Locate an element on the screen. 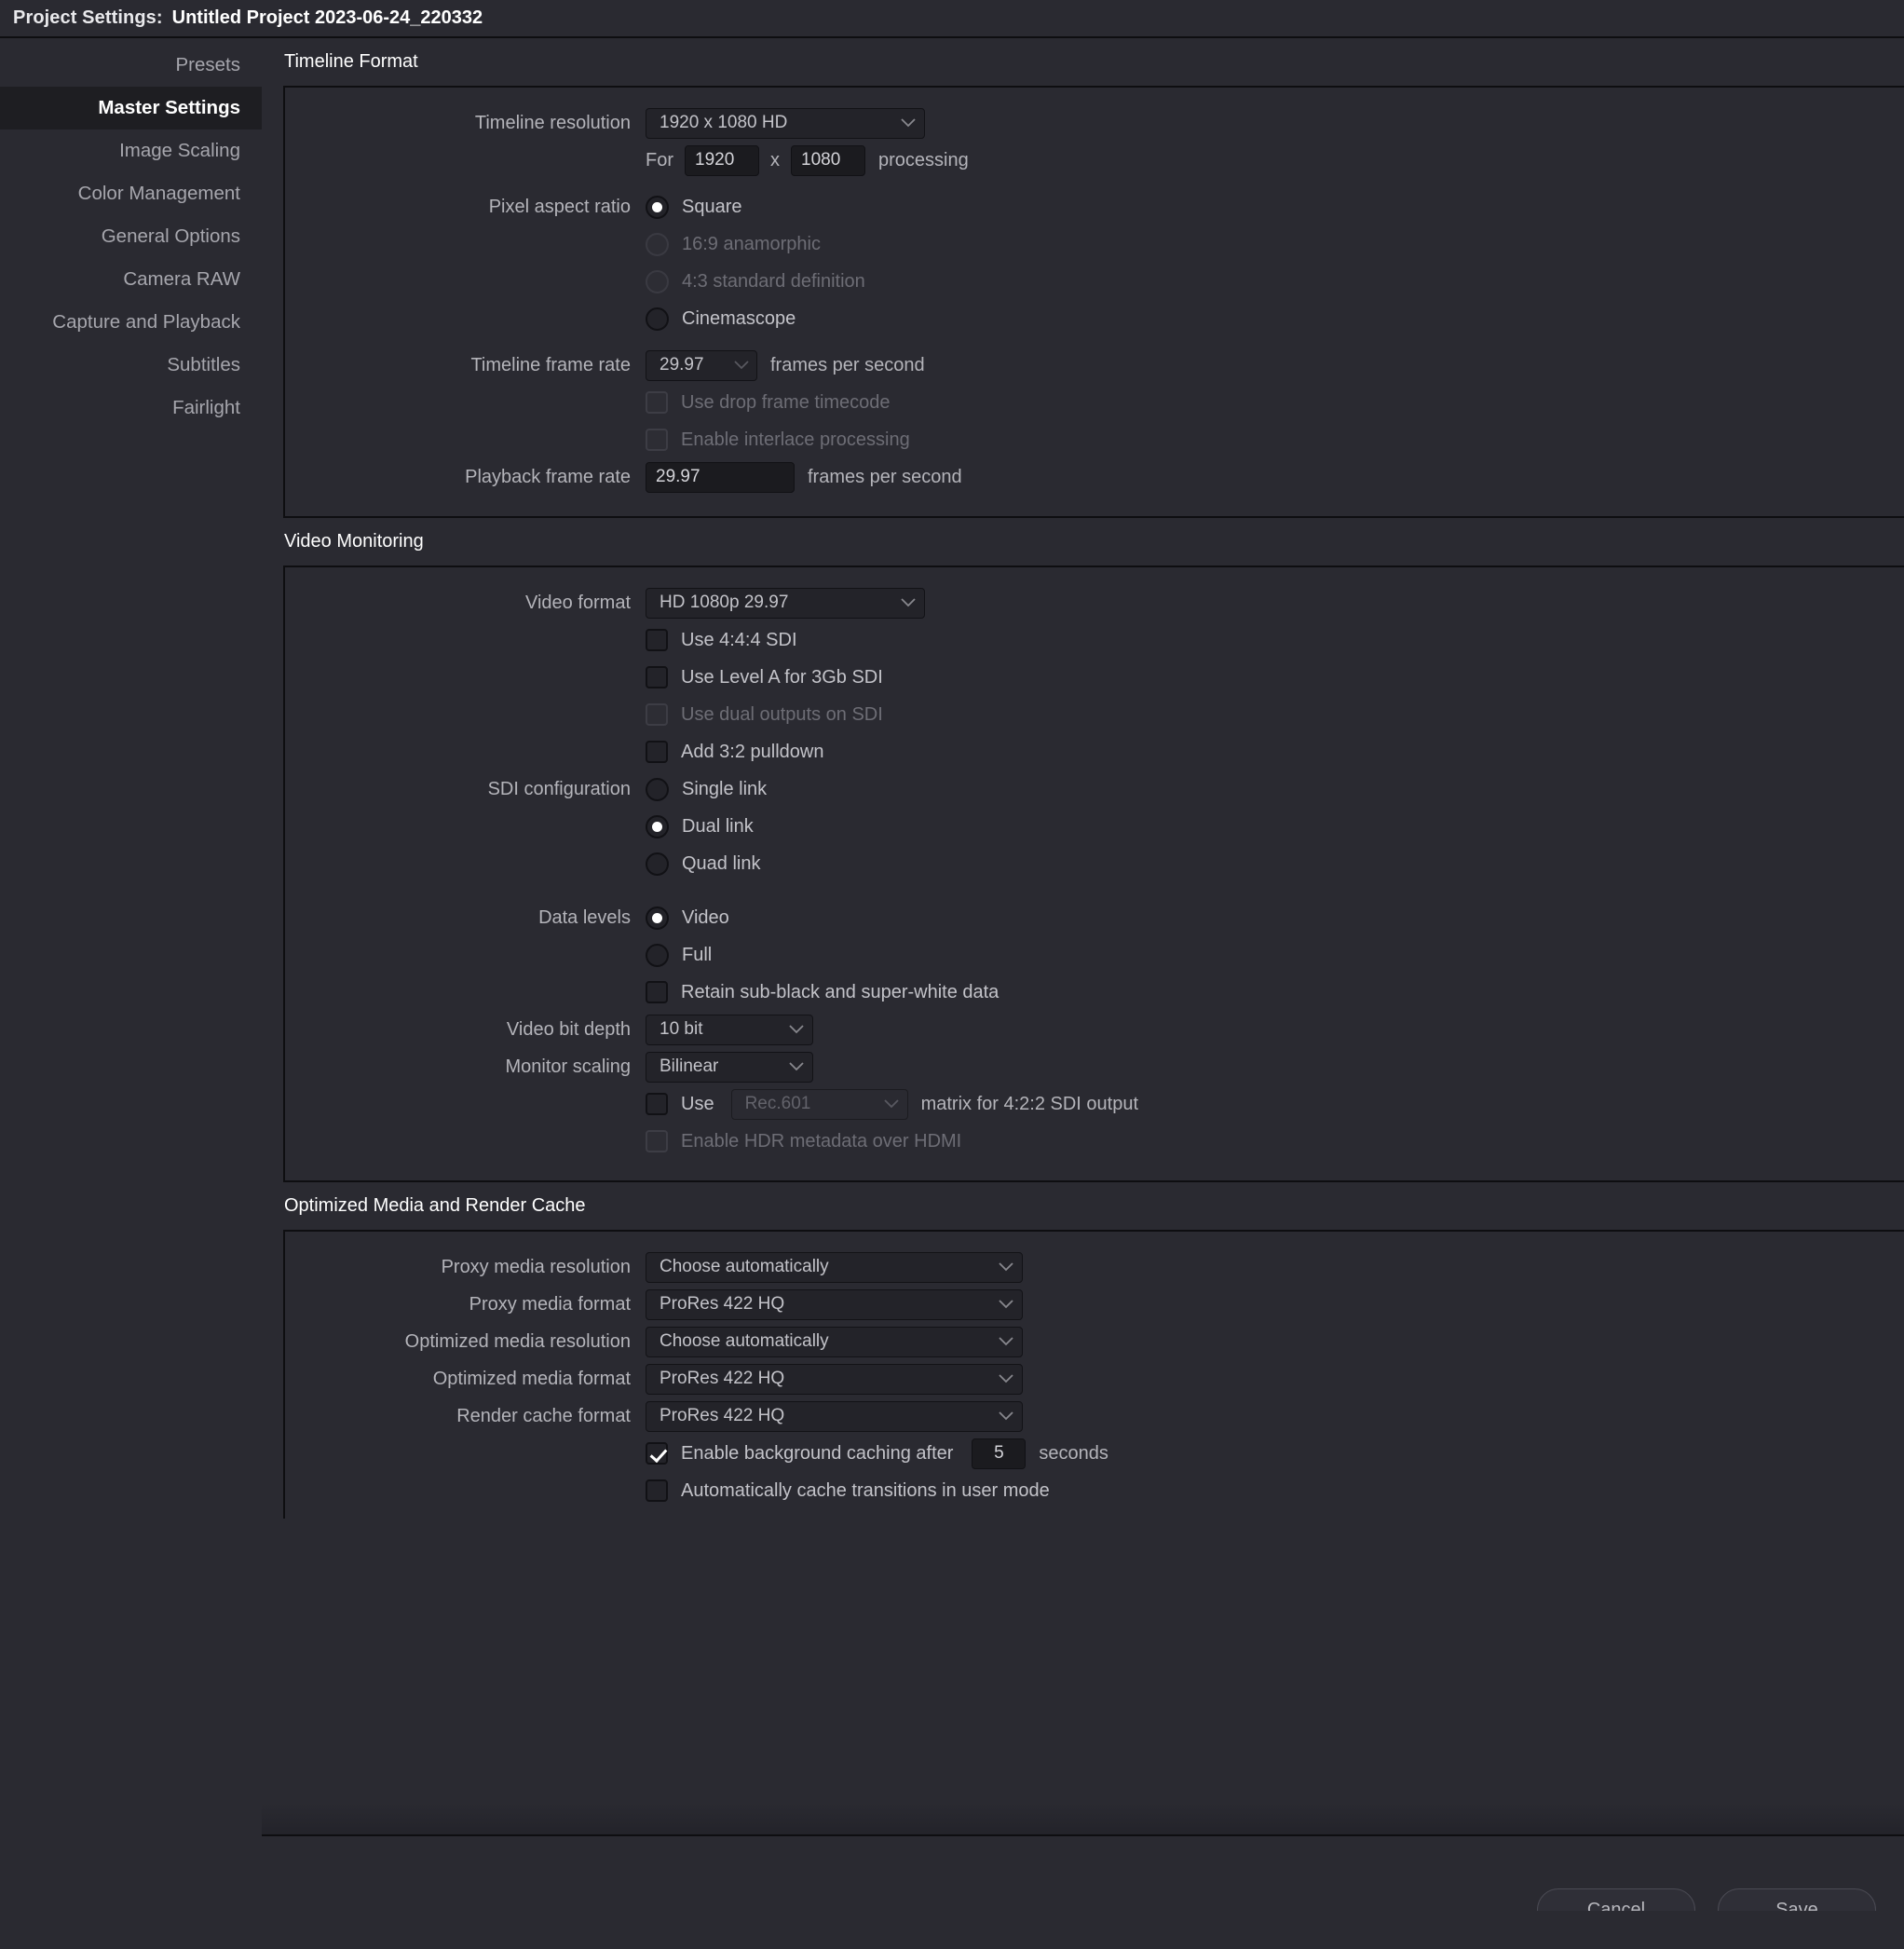 This screenshot has height=1949, width=1904. playback-frame-rate-input is located at coordinates (720, 477).